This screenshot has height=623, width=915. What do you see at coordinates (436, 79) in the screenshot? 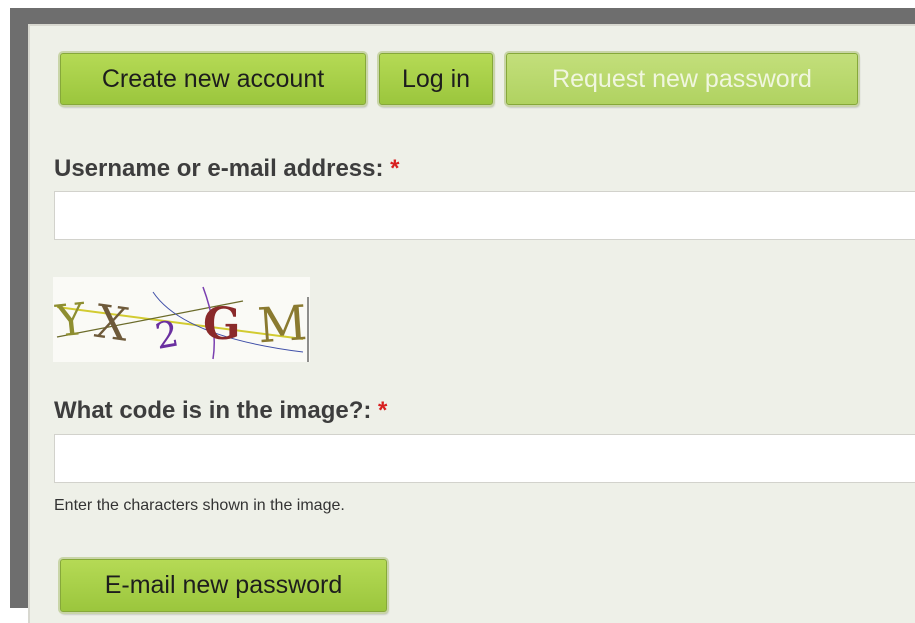
I see `tab-log-in: Log in` at bounding box center [436, 79].